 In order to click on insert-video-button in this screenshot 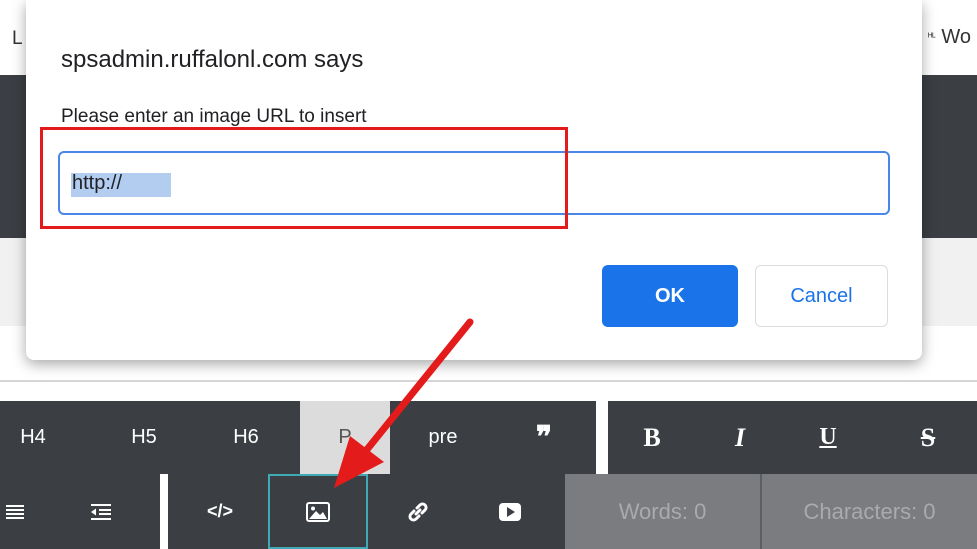, I will do `click(510, 511)`.